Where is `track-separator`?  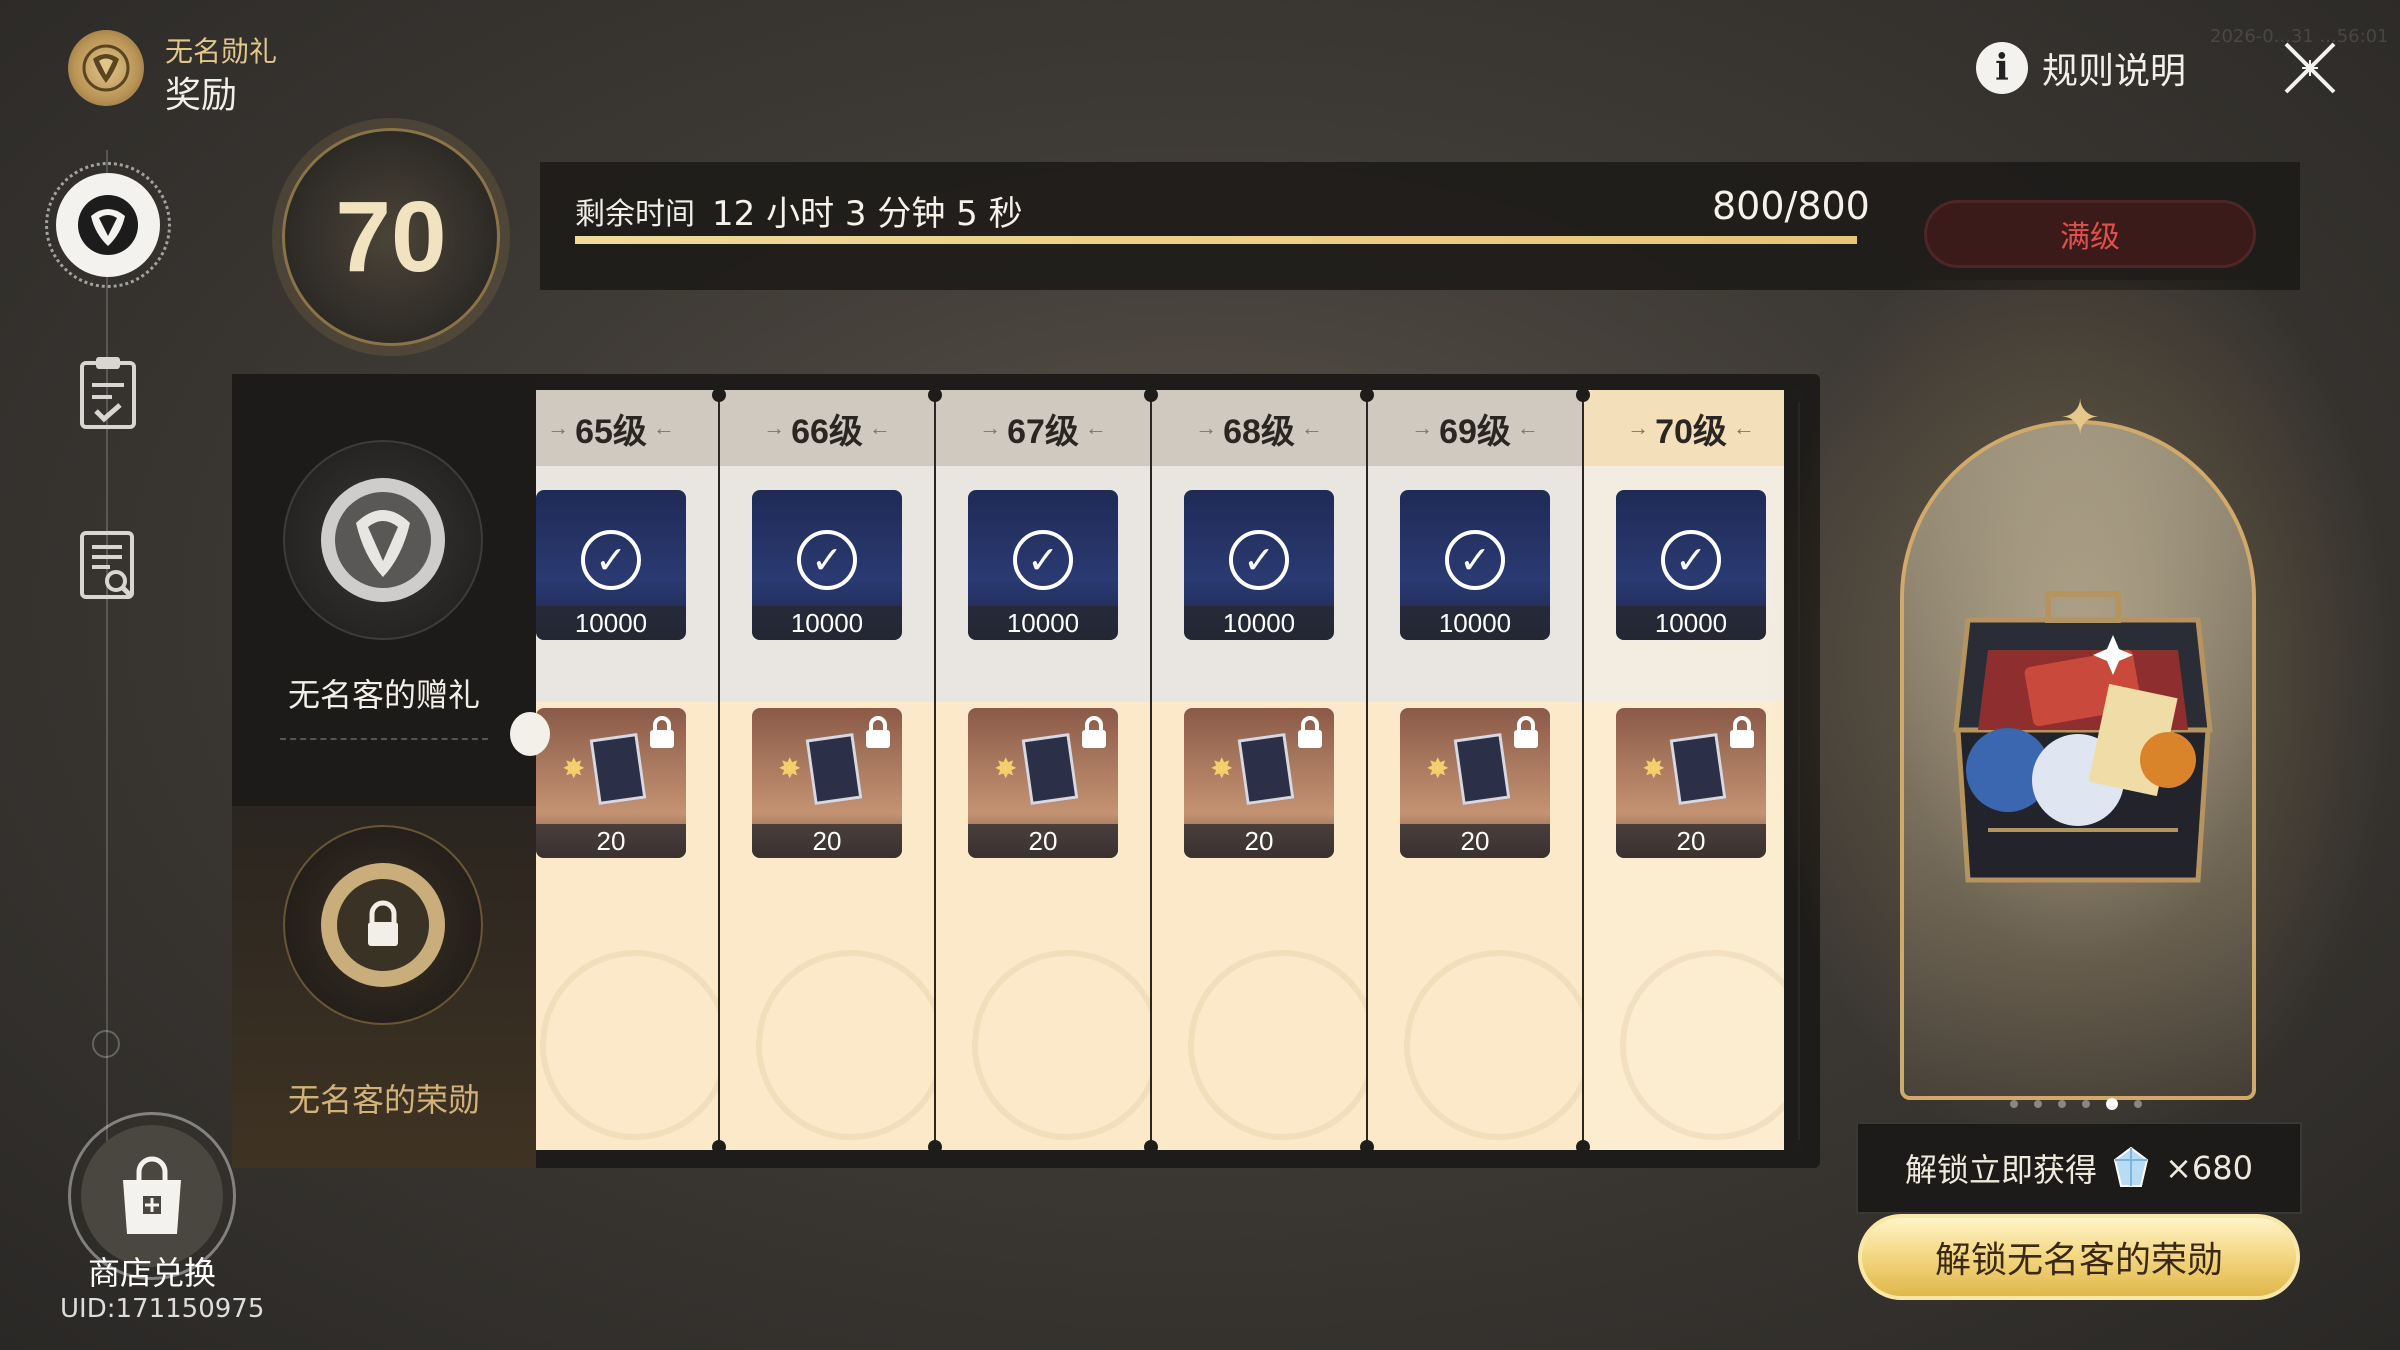
track-separator is located at coordinates (384, 739).